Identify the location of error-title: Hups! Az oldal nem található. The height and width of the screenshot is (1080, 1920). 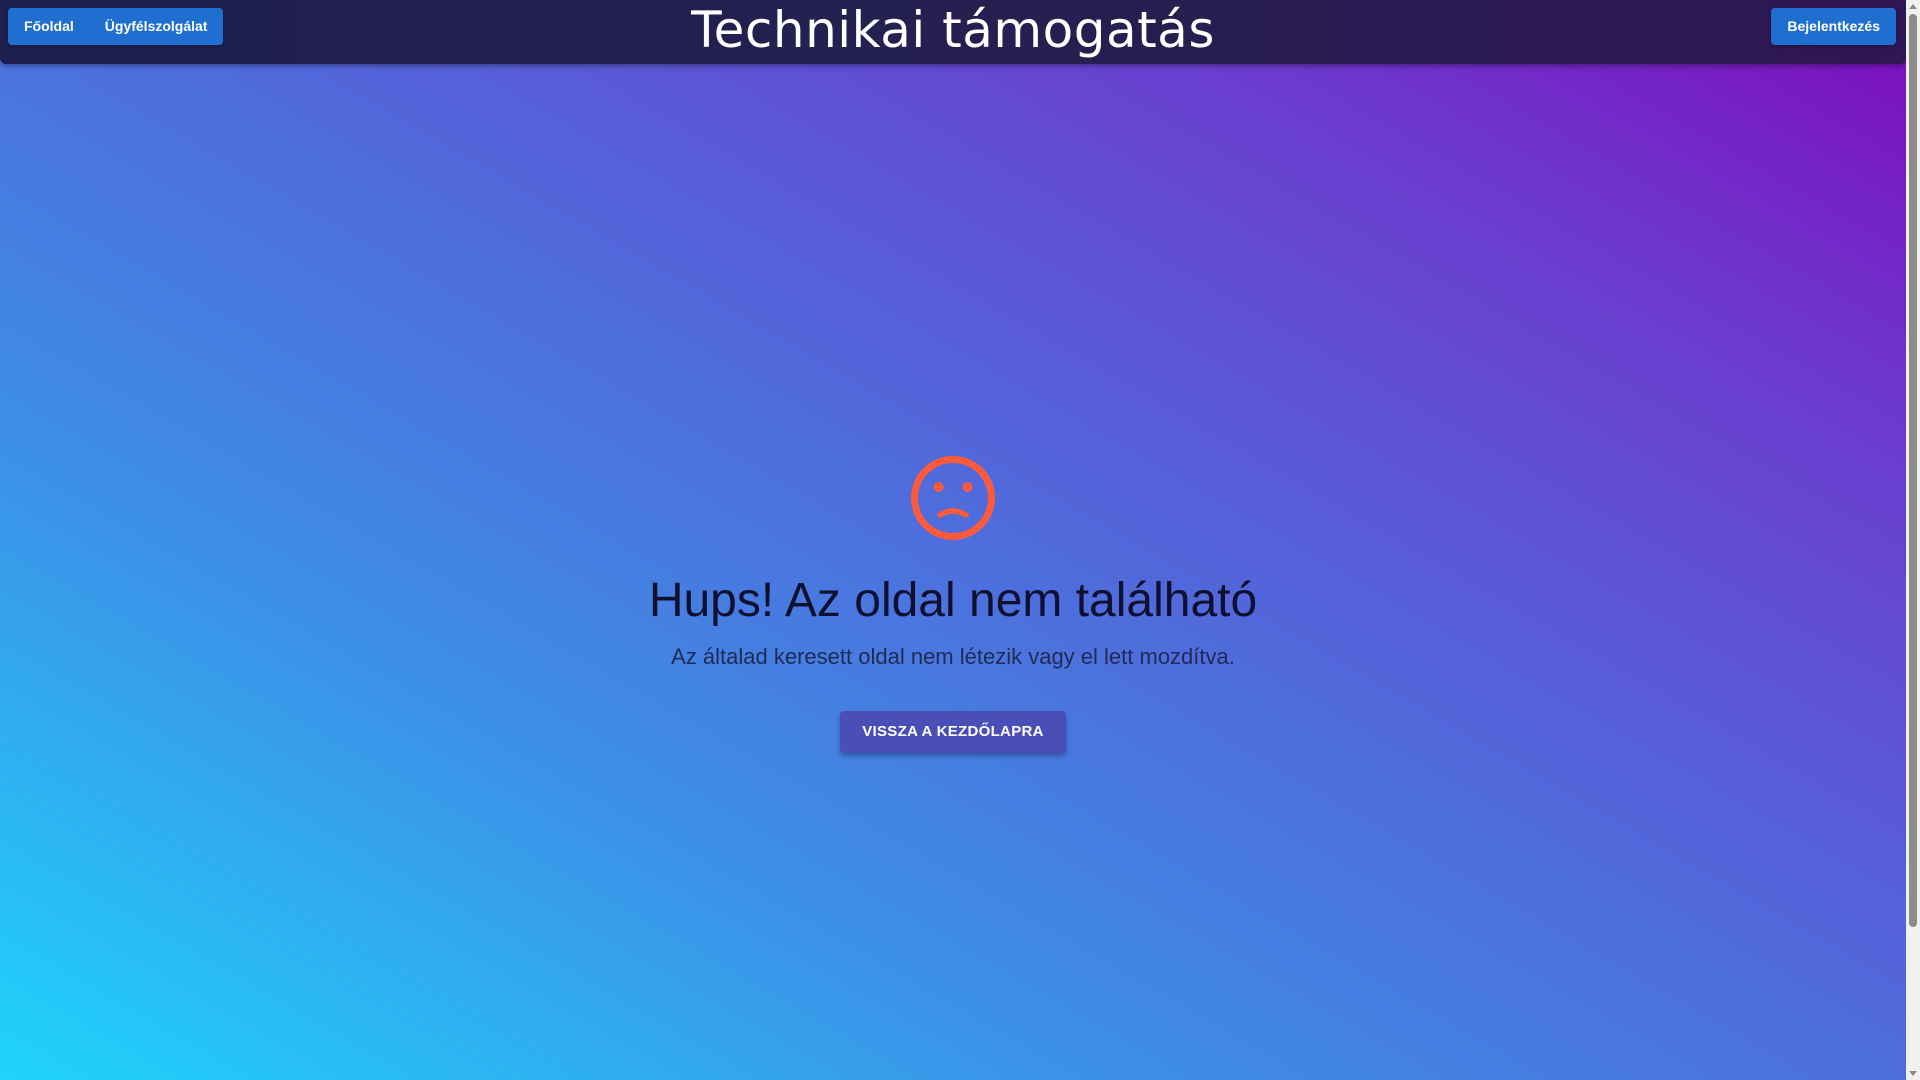
(953, 600).